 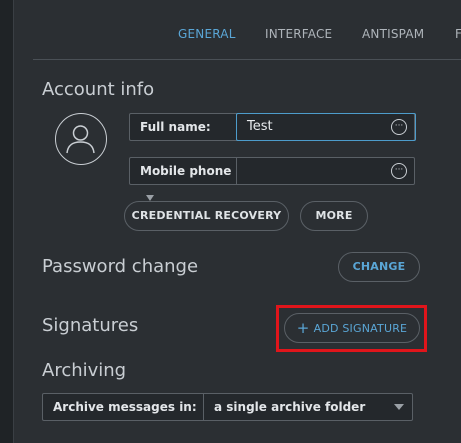 I want to click on user-icon, so click(x=80, y=139).